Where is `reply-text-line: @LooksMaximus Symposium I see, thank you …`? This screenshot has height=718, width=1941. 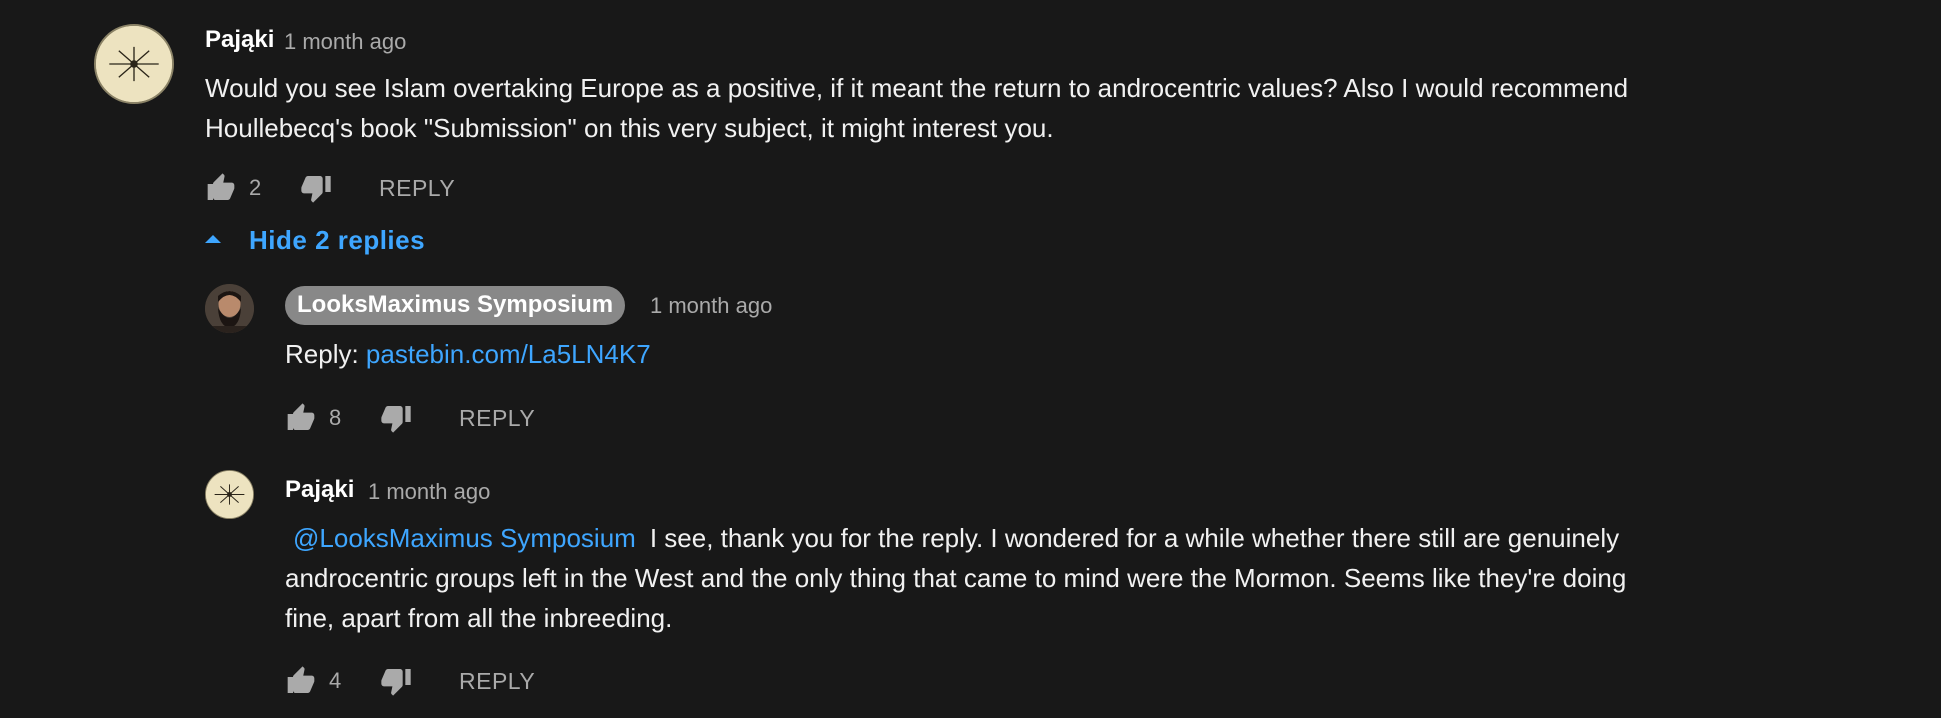
reply-text-line: @LooksMaximus Symposium I see, thank you … is located at coordinates (1105, 538).